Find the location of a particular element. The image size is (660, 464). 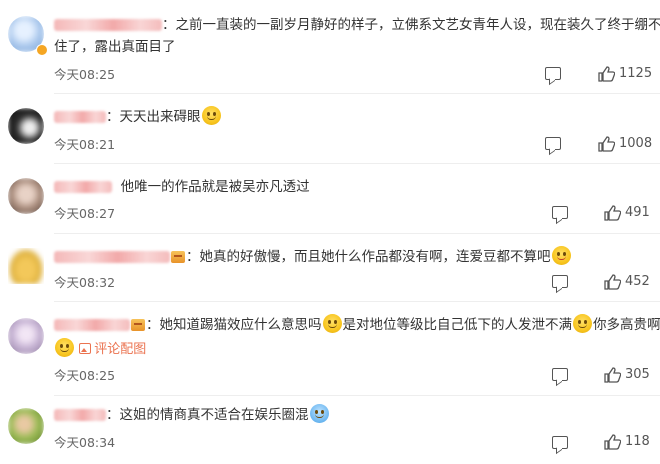

tongue-emoji-icon is located at coordinates (561, 255).